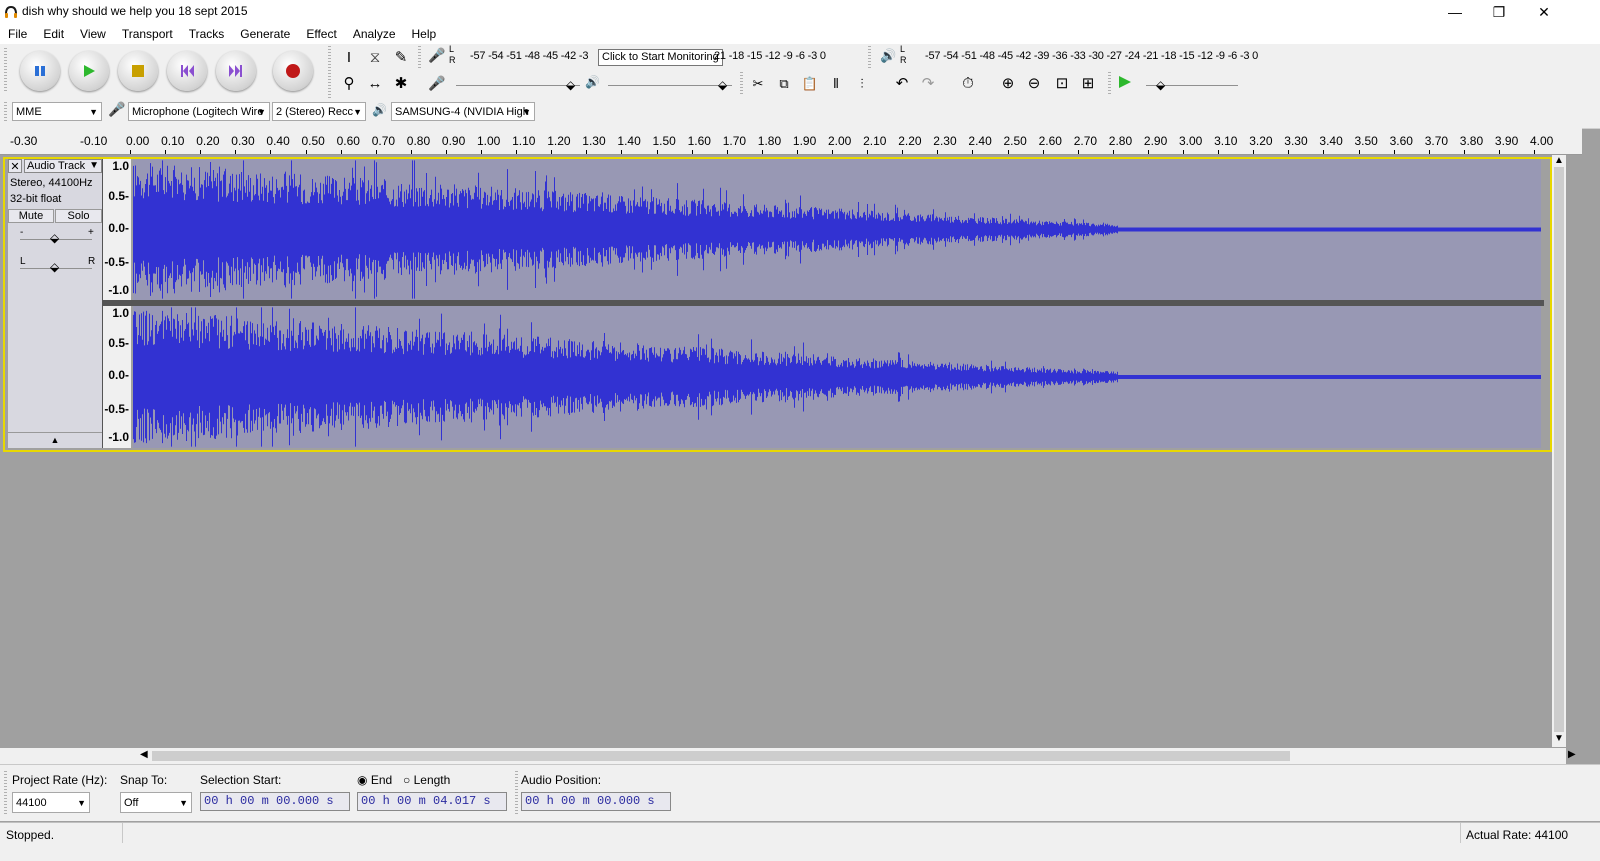  Describe the element at coordinates (374, 780) in the screenshot. I see `end-radio: ◉ End` at that location.